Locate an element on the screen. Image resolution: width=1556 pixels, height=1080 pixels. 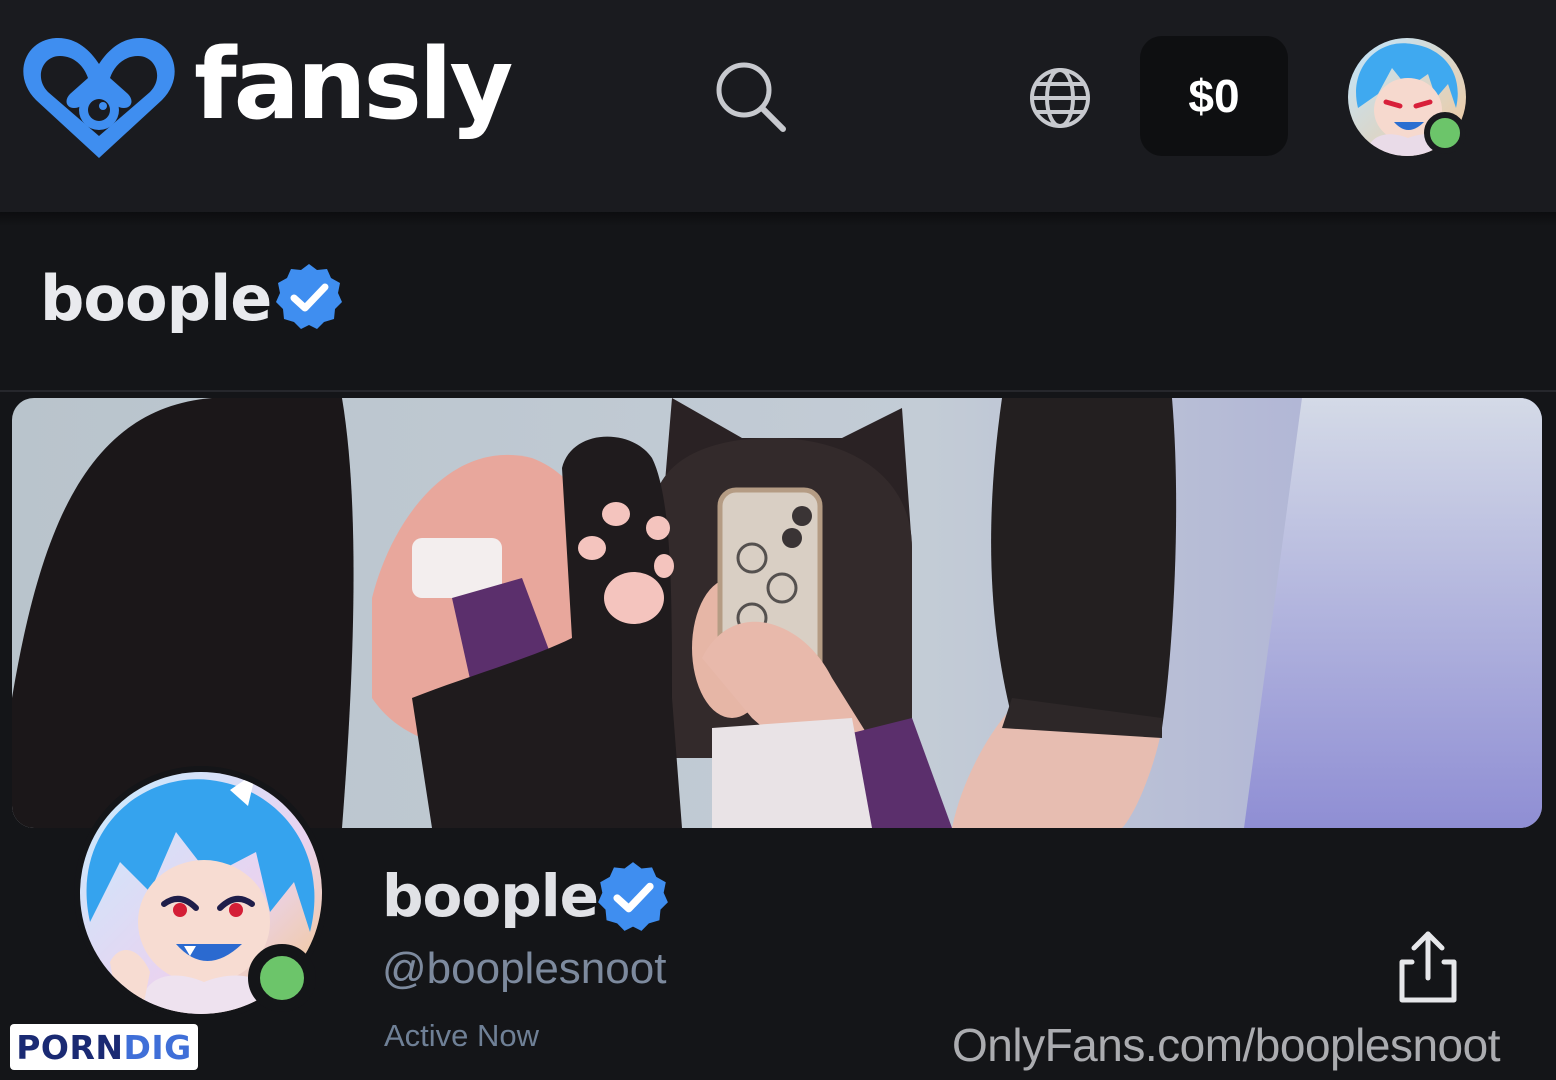
search-button is located at coordinates (750, 96).